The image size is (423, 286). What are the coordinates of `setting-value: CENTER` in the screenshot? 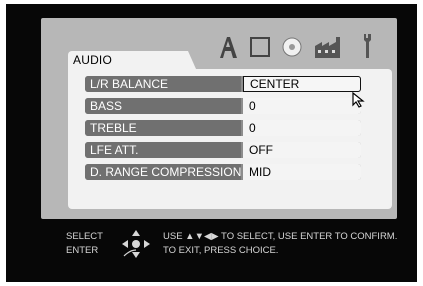 It's located at (302, 84).